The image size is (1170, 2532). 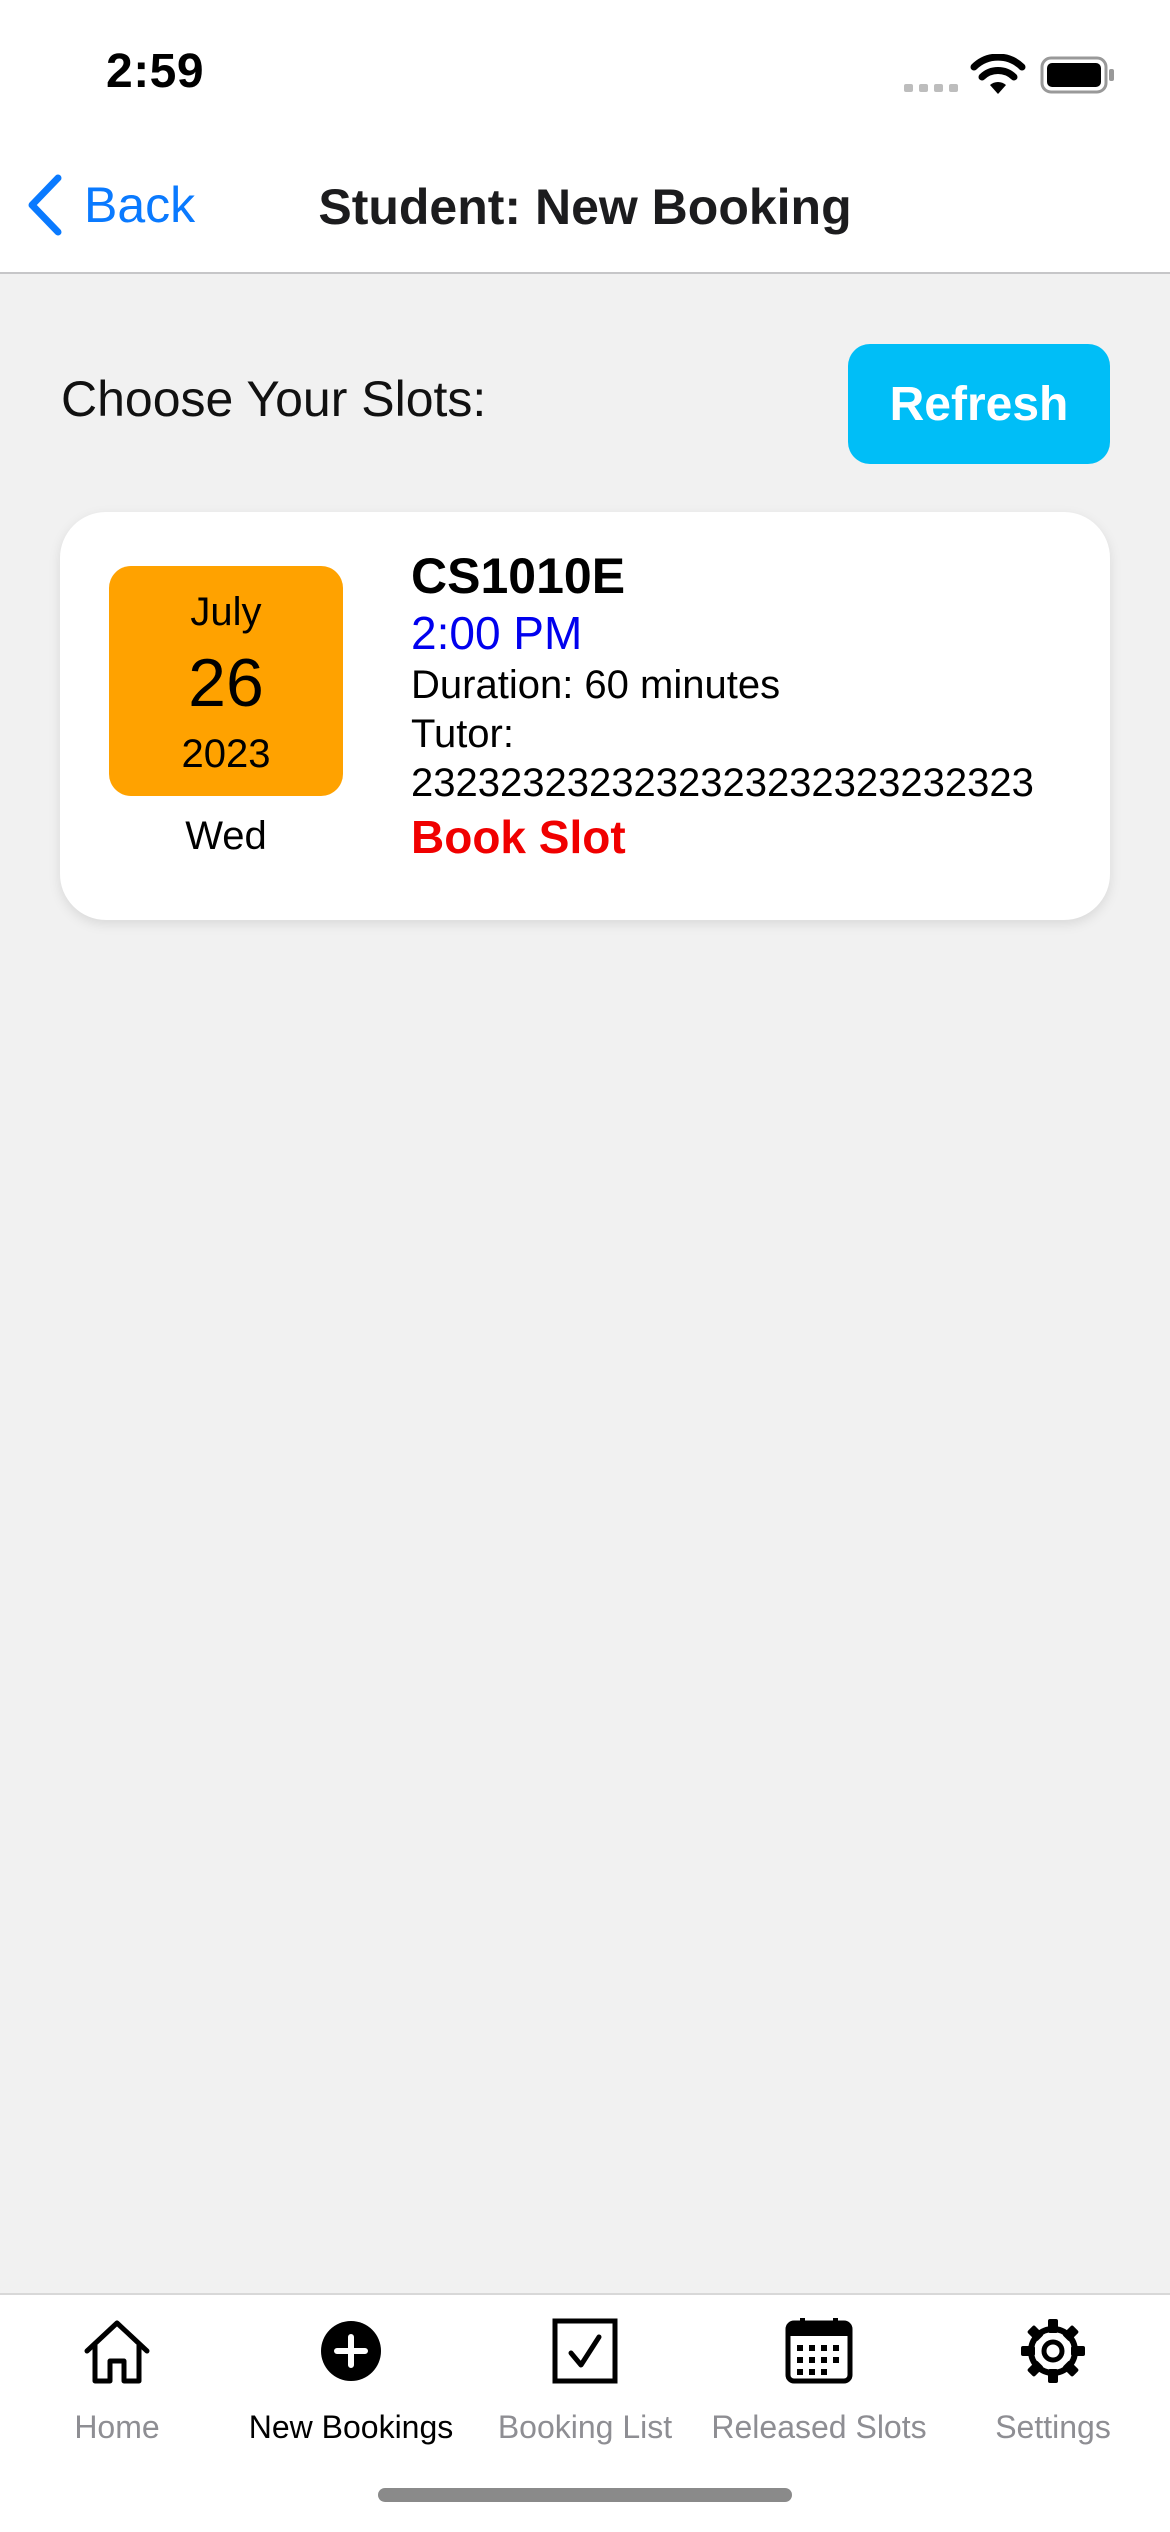 What do you see at coordinates (226, 836) in the screenshot?
I see `date-weekday: Wed` at bounding box center [226, 836].